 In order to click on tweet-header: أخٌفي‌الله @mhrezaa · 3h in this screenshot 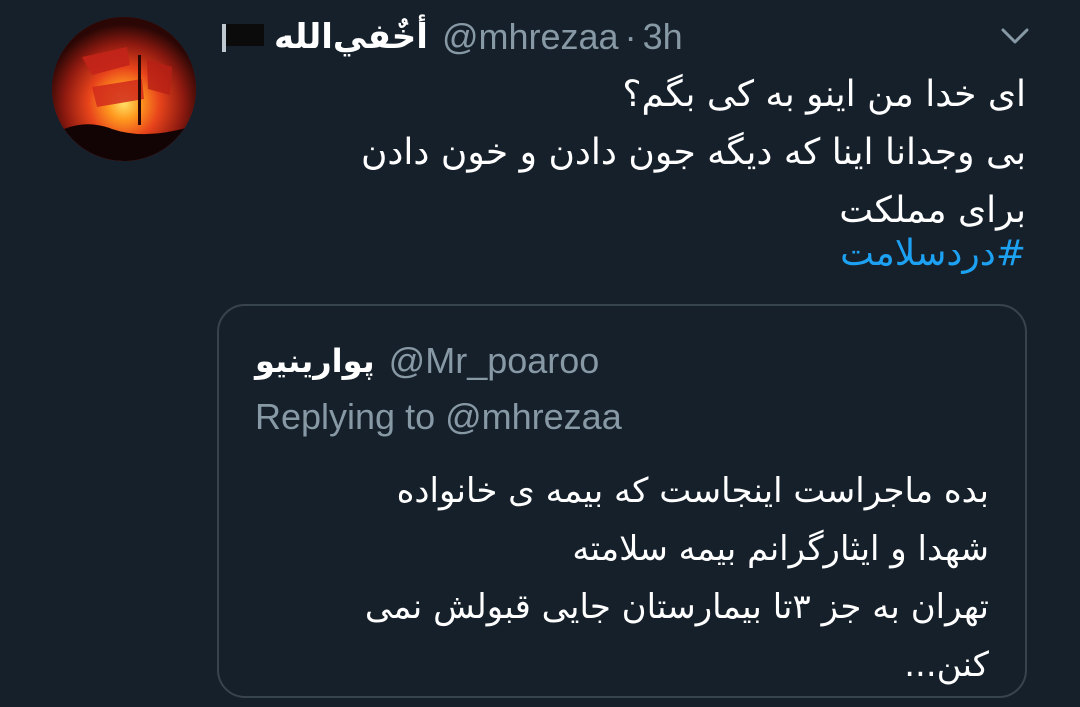, I will do `click(452, 37)`.